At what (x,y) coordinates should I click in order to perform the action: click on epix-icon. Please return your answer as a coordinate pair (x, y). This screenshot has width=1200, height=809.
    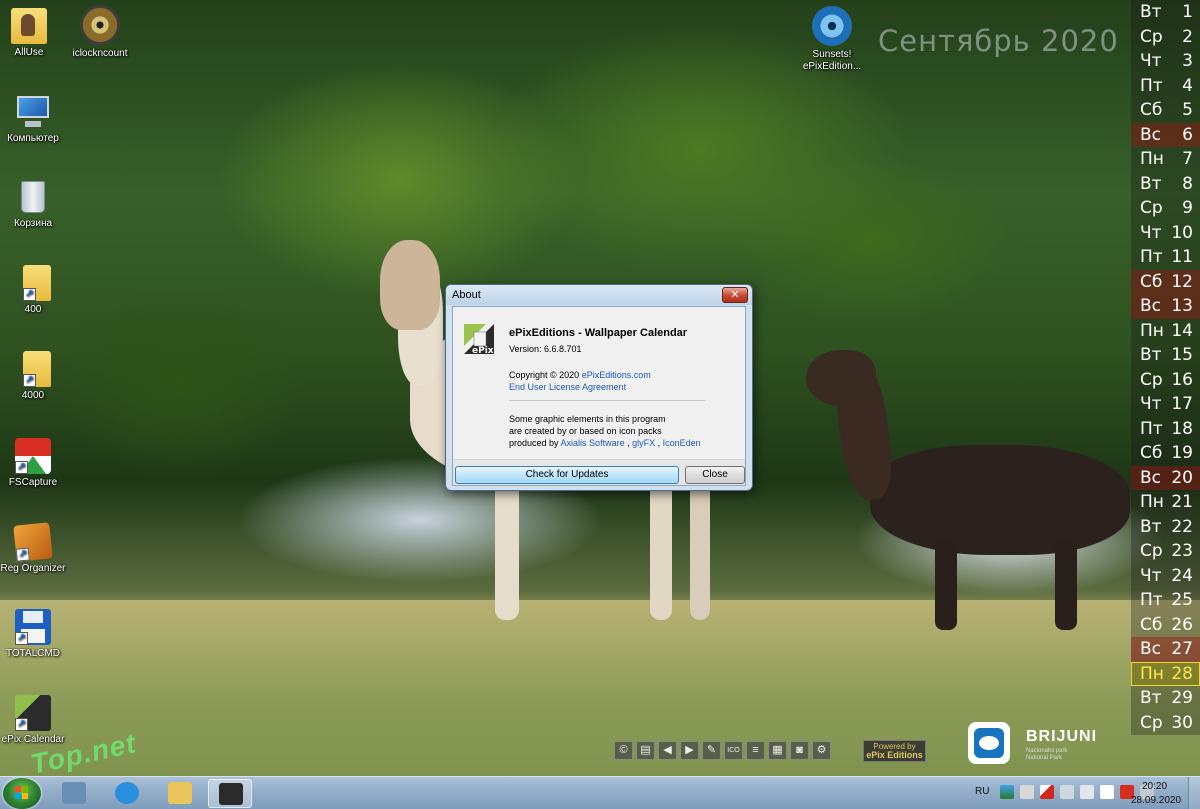
    Looking at the image, I should click on (231, 794).